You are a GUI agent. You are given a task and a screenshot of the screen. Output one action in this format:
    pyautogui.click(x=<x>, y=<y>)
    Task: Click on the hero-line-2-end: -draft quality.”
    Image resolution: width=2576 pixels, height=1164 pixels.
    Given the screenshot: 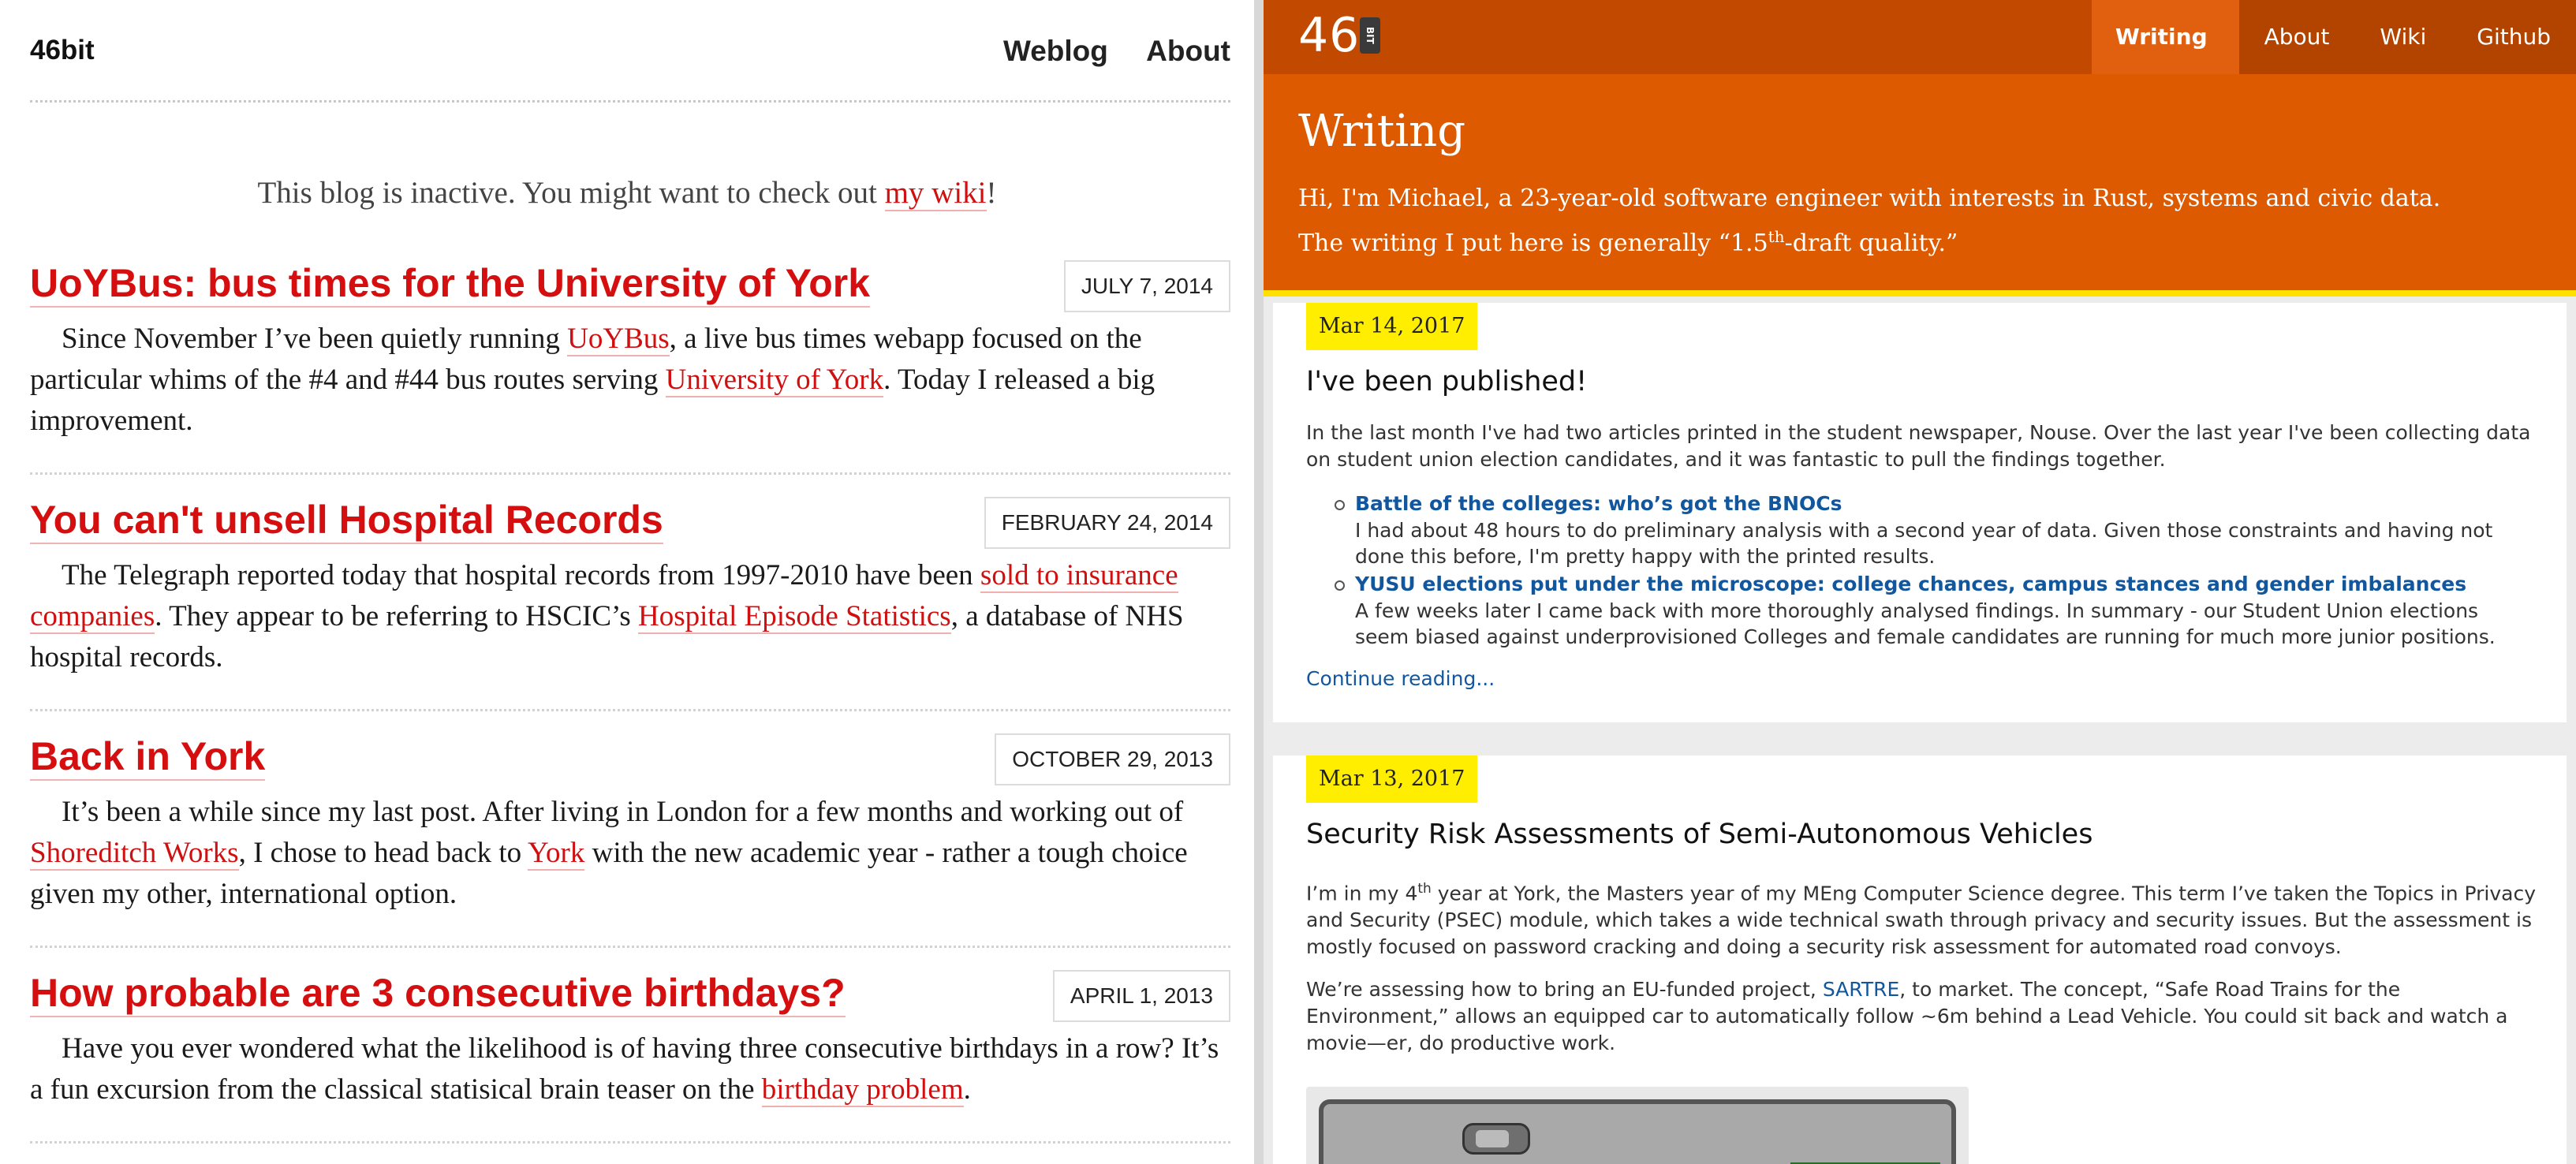 What is the action you would take?
    pyautogui.click(x=1871, y=243)
    